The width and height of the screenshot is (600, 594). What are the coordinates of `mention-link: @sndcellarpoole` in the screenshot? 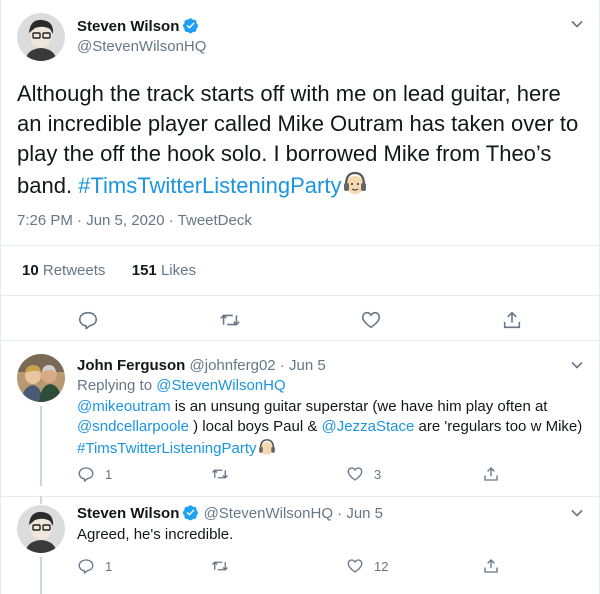 It's located at (133, 426).